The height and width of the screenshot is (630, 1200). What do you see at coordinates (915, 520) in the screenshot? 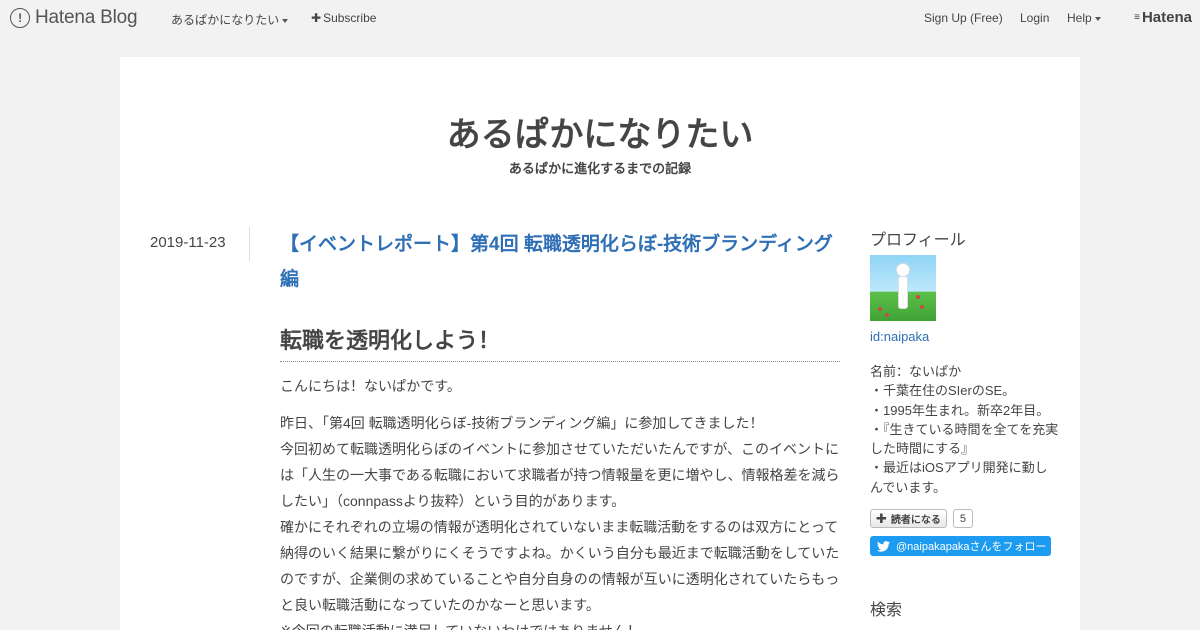
I see `reader-button-label: 読者になる` at bounding box center [915, 520].